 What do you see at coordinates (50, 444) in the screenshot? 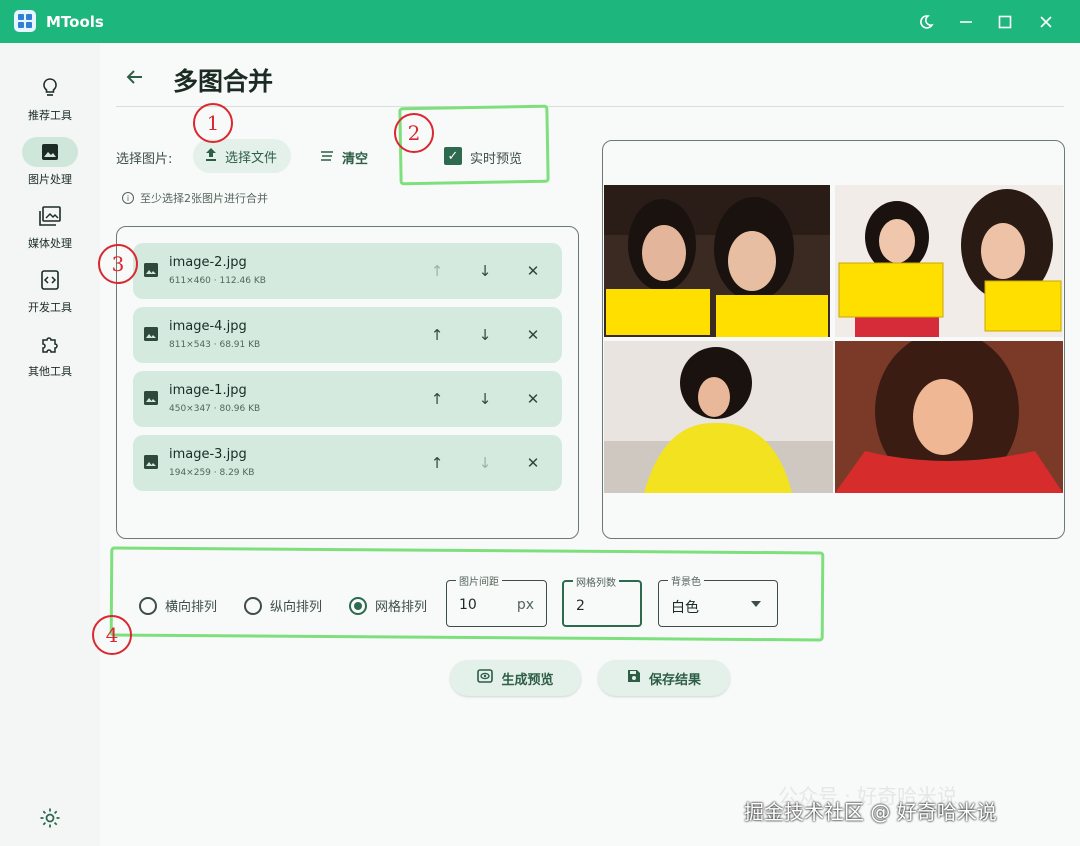
I see `sidebar: 推荐工具 图片处理 媒体处理 开发工具 其他工具` at bounding box center [50, 444].